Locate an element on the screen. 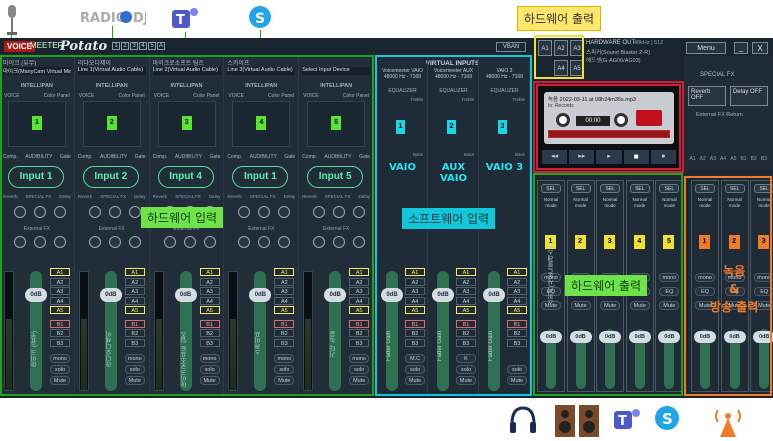 This screenshot has width=773, height=441. rewind-icon: ◂◂ is located at coordinates (555, 157).